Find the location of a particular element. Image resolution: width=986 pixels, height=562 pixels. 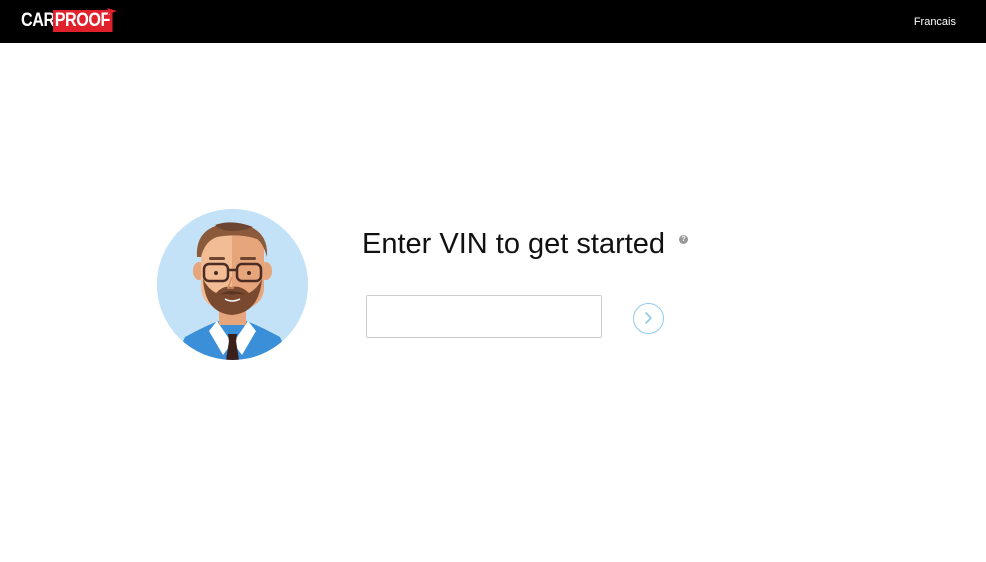

vin-input is located at coordinates (484, 316).